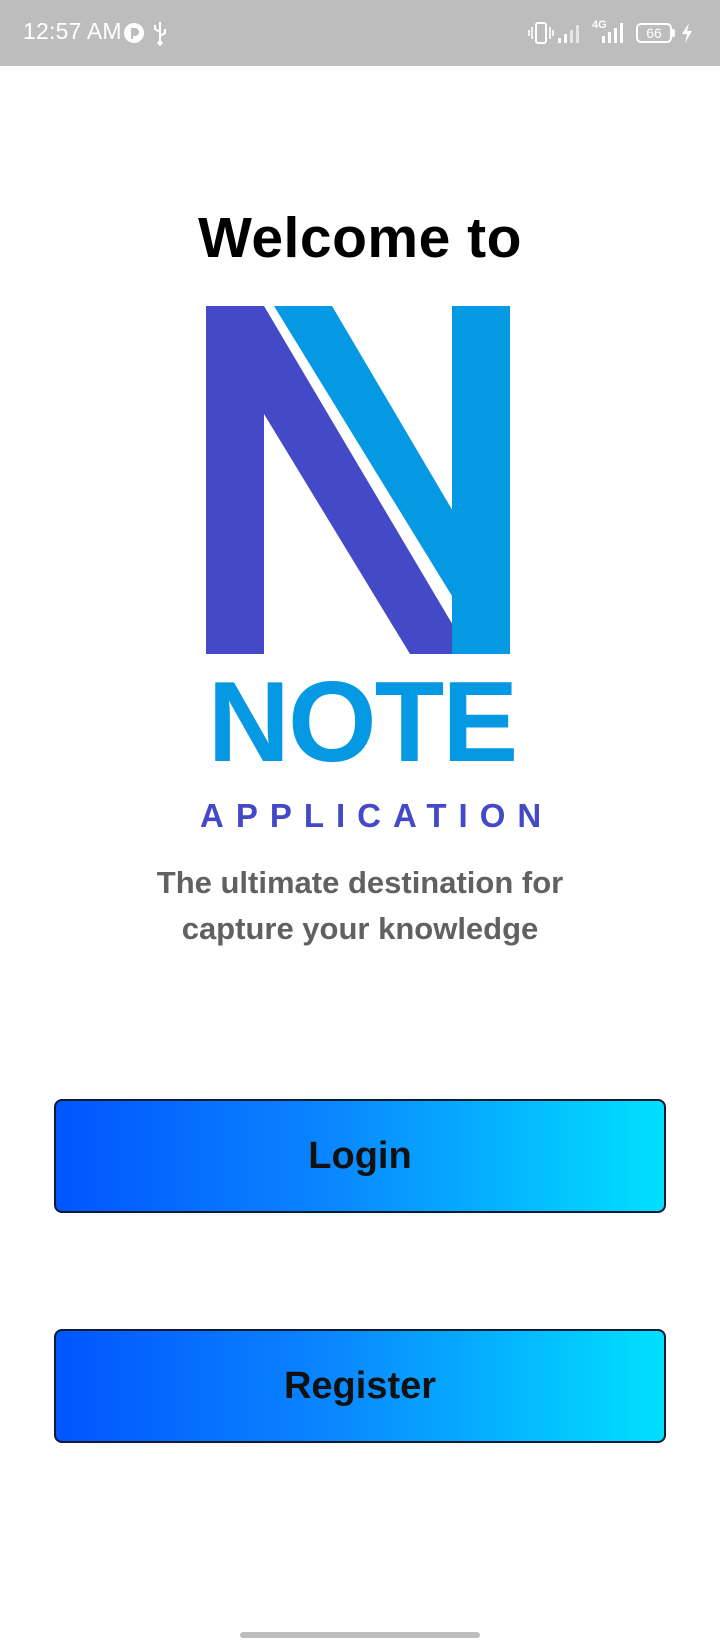 The image size is (720, 1640). I want to click on battery-tip, so click(673, 33).